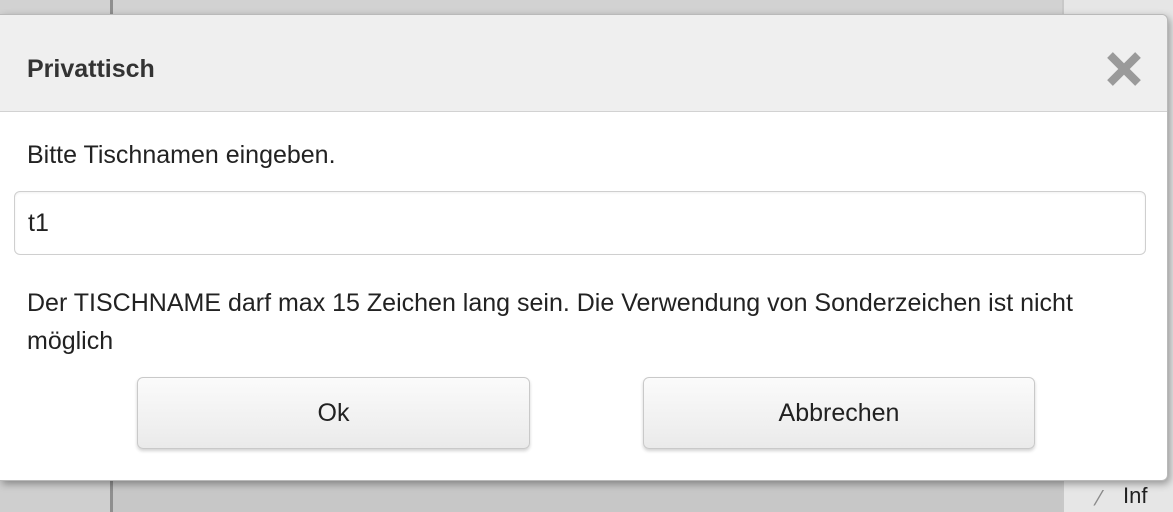 The image size is (1173, 512). Describe the element at coordinates (1099, 498) in the screenshot. I see `pencil-icon: ⁄` at that location.